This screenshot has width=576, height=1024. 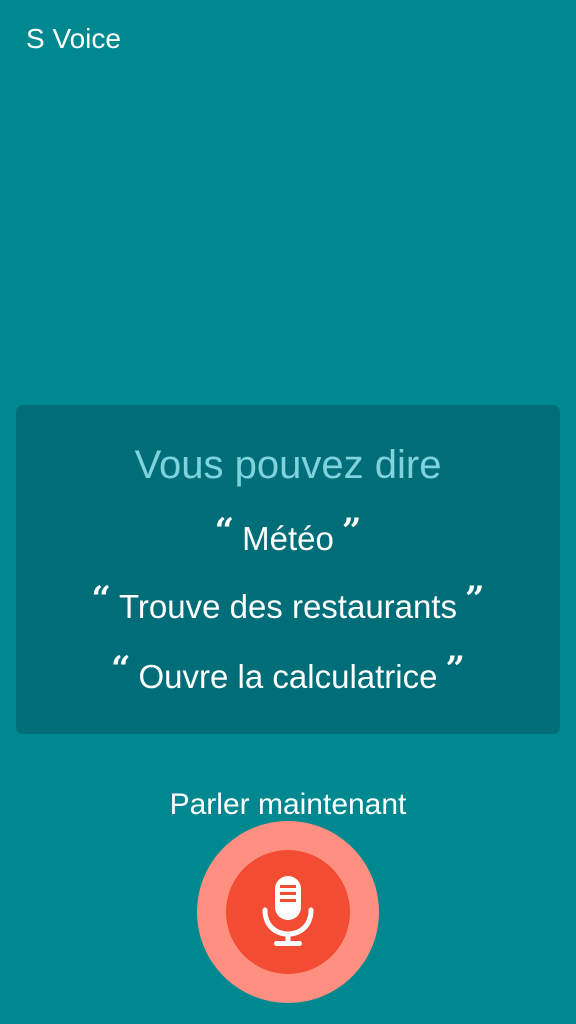 What do you see at coordinates (288, 465) in the screenshot?
I see `suggestions-heading: Vous pouvez dire` at bounding box center [288, 465].